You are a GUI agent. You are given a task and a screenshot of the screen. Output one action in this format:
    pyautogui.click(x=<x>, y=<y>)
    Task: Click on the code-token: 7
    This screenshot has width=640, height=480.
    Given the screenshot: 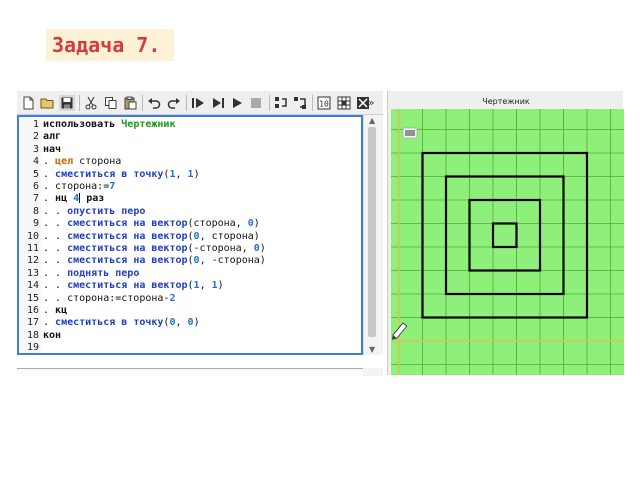 What is the action you would take?
    pyautogui.click(x=112, y=186)
    